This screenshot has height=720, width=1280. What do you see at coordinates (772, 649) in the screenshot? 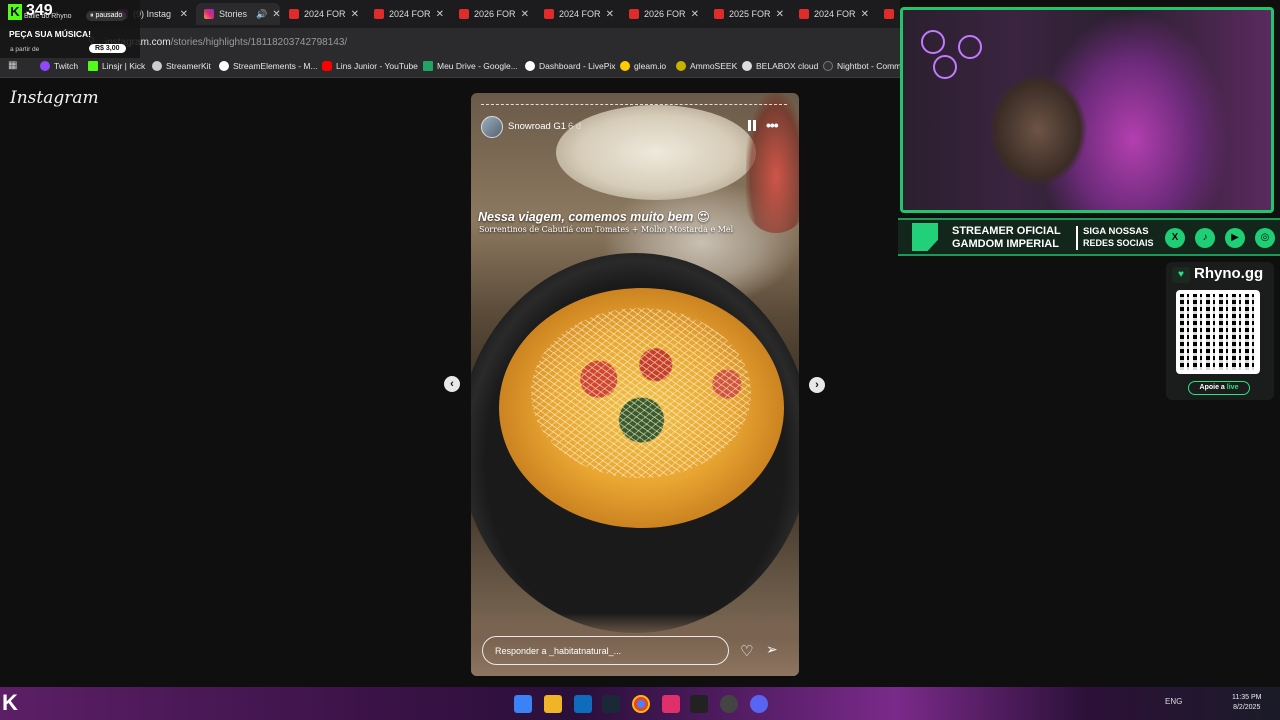
I see `send-icon: ➢` at bounding box center [772, 649].